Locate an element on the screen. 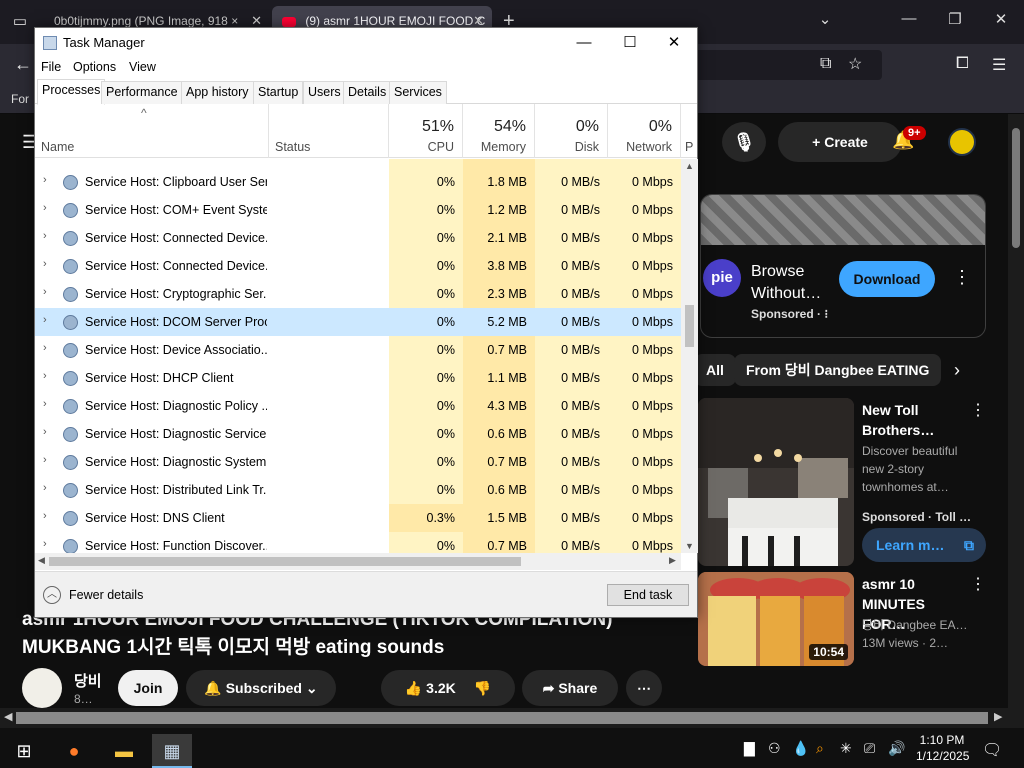  table-row is located at coordinates (358, 163).